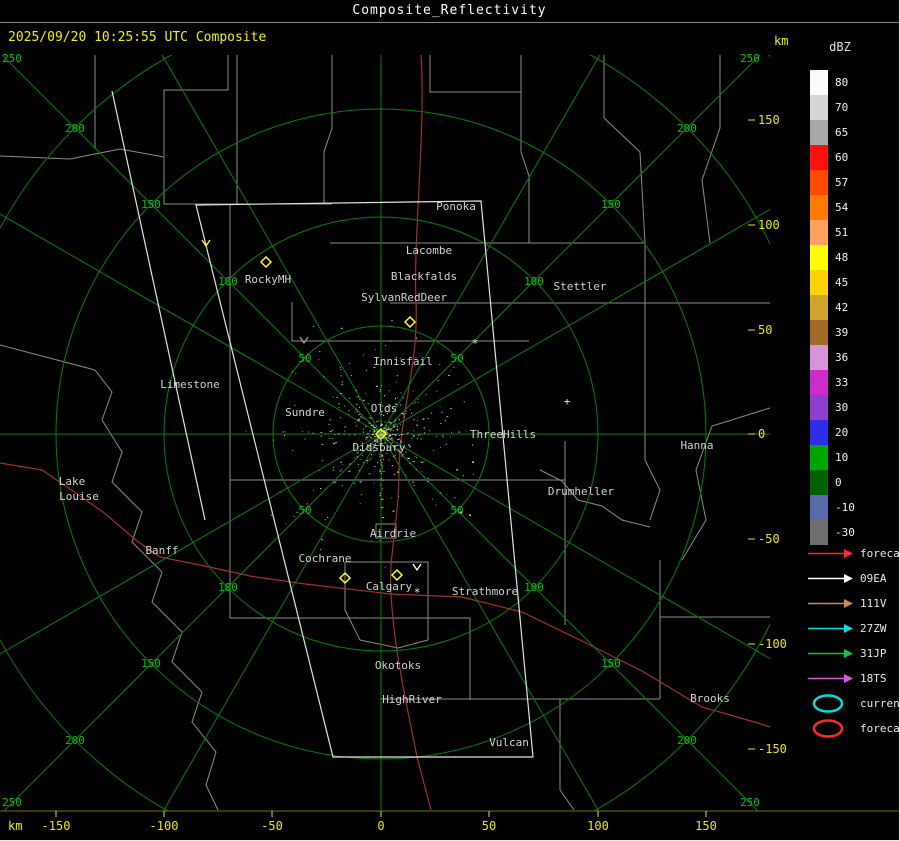 This screenshot has height=841, width=900. What do you see at coordinates (832, 182) in the screenshot?
I see `scale-row: 57` at bounding box center [832, 182].